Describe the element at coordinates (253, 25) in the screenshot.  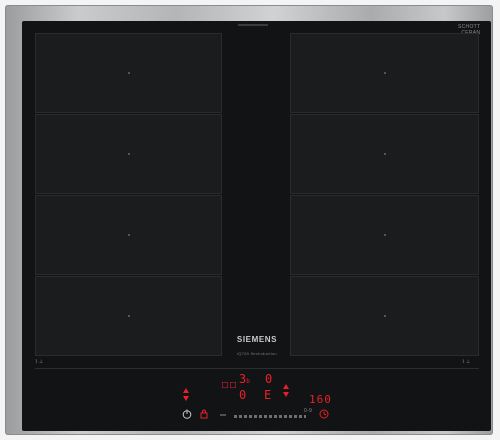
I see `top-marker` at that location.